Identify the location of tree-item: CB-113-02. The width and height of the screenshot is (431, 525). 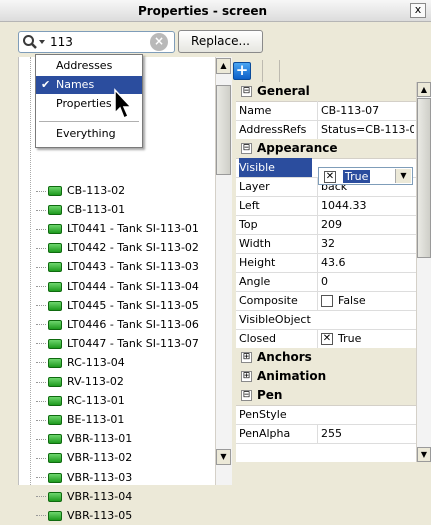
(80, 190).